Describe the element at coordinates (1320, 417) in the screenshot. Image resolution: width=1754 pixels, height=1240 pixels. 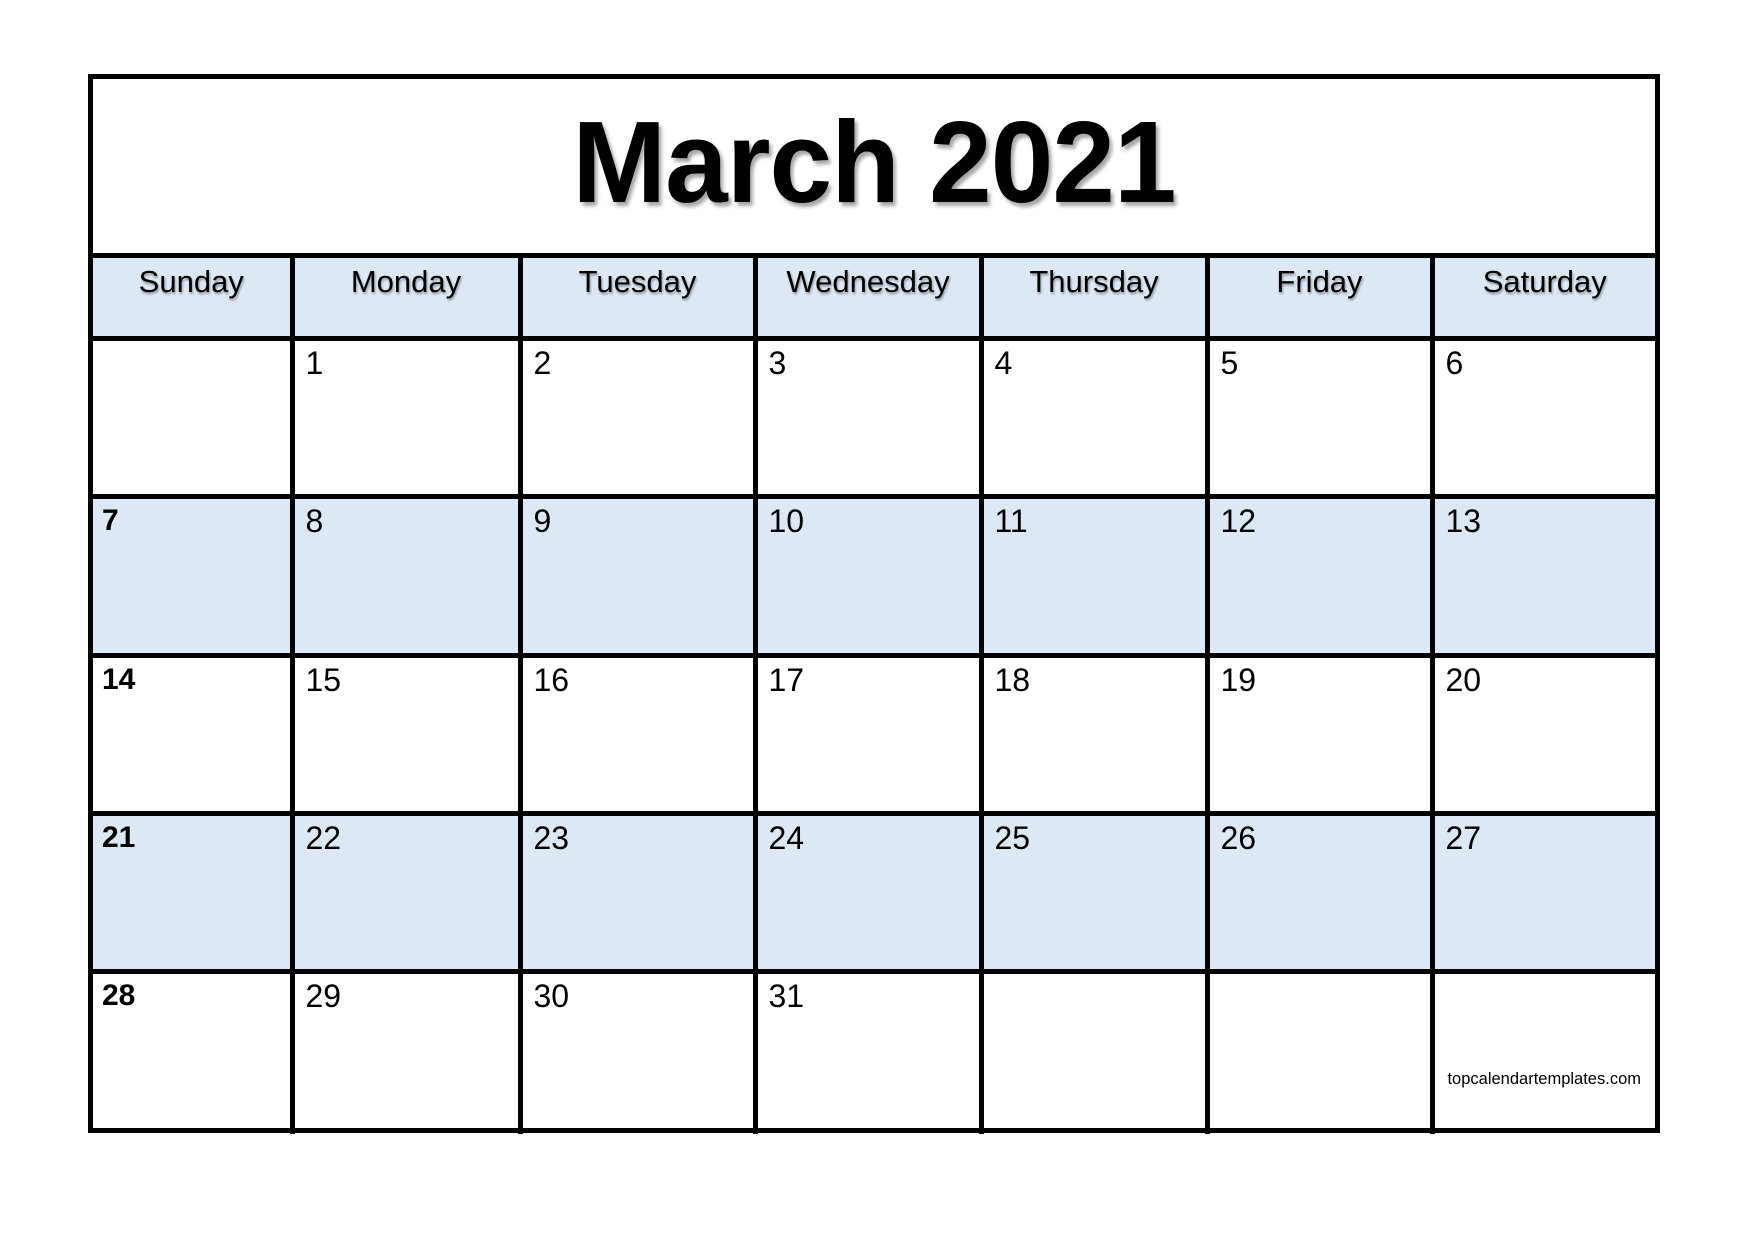
I see `day-cell-5: 5` at that location.